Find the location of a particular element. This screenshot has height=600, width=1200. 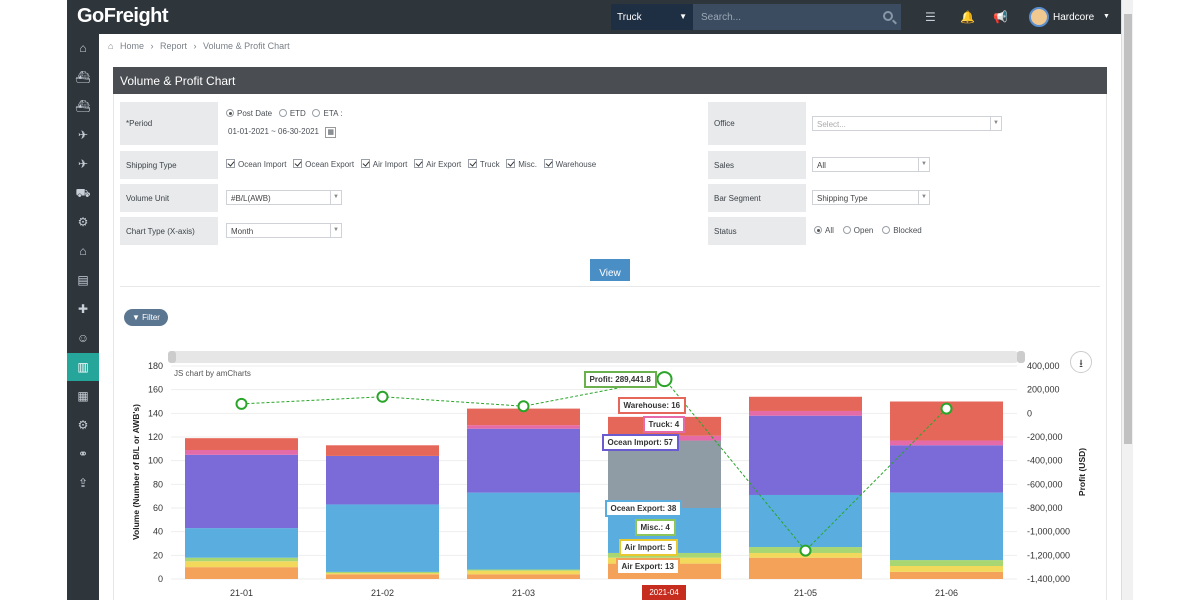

x-tick-label: 21-01 is located at coordinates (241, 593).